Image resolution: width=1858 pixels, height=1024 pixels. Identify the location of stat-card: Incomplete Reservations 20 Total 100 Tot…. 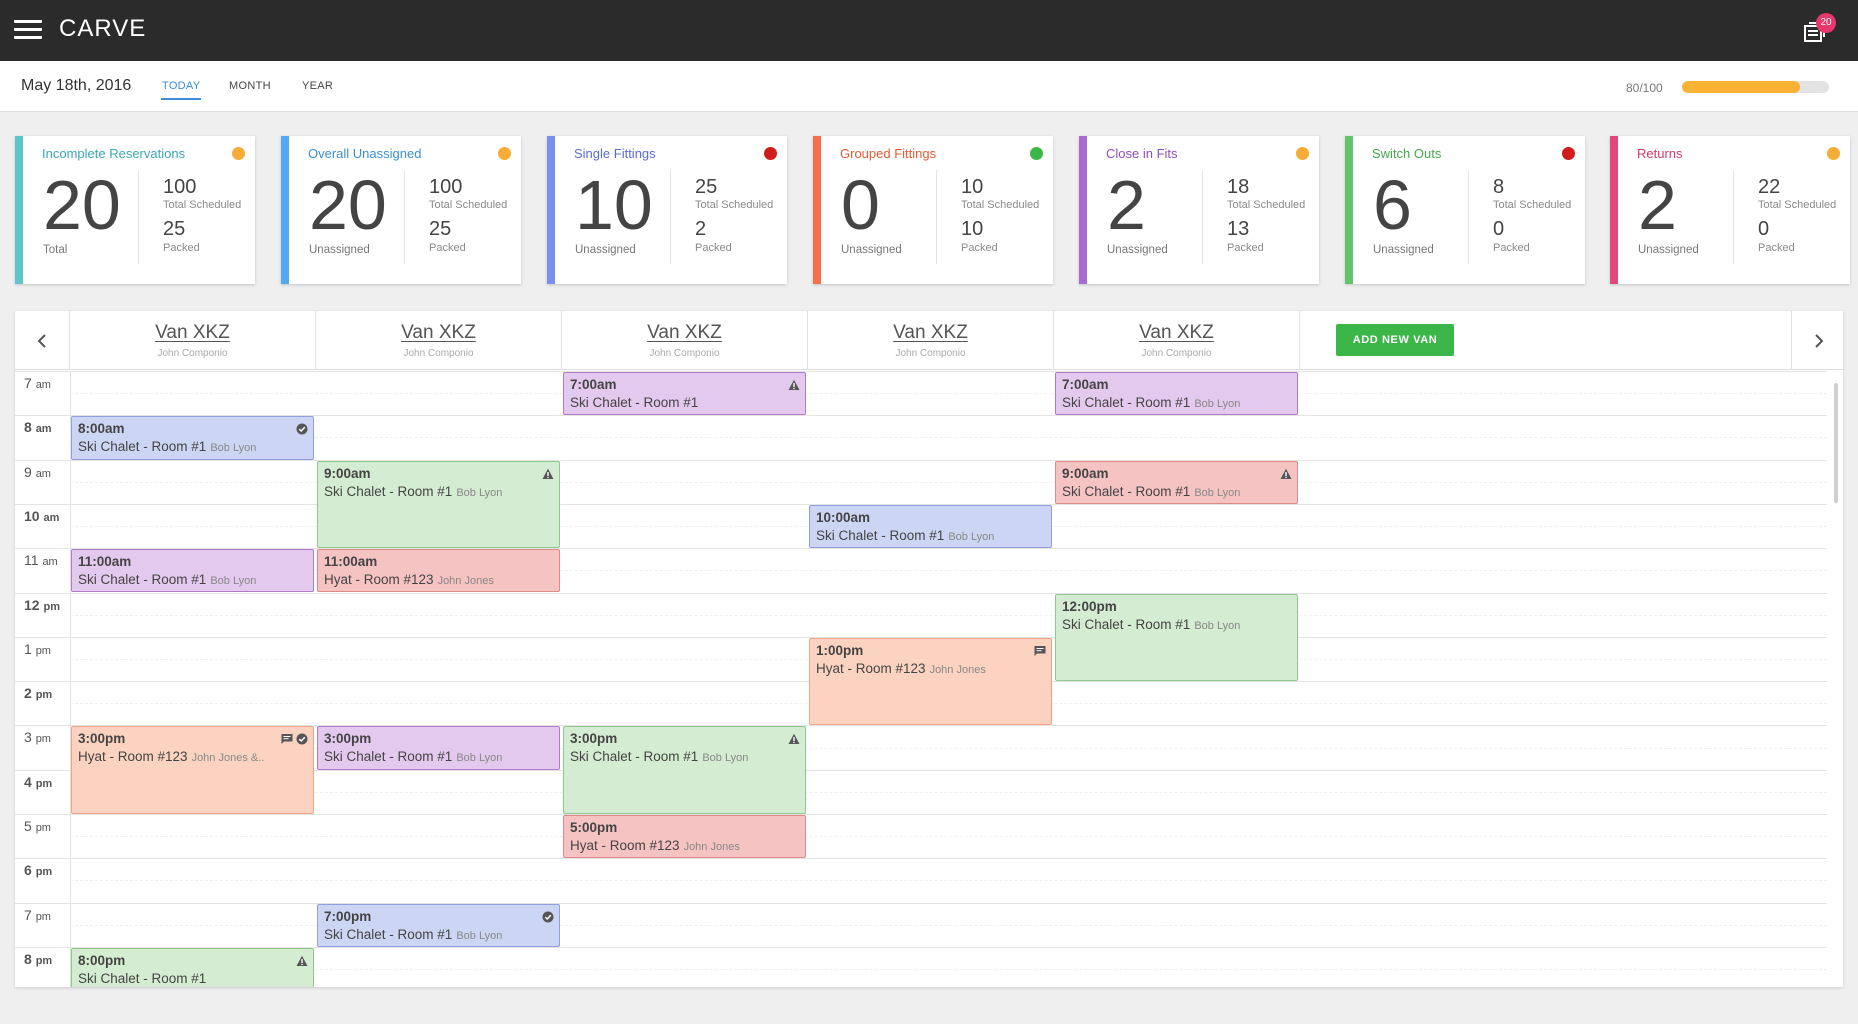
(135, 210).